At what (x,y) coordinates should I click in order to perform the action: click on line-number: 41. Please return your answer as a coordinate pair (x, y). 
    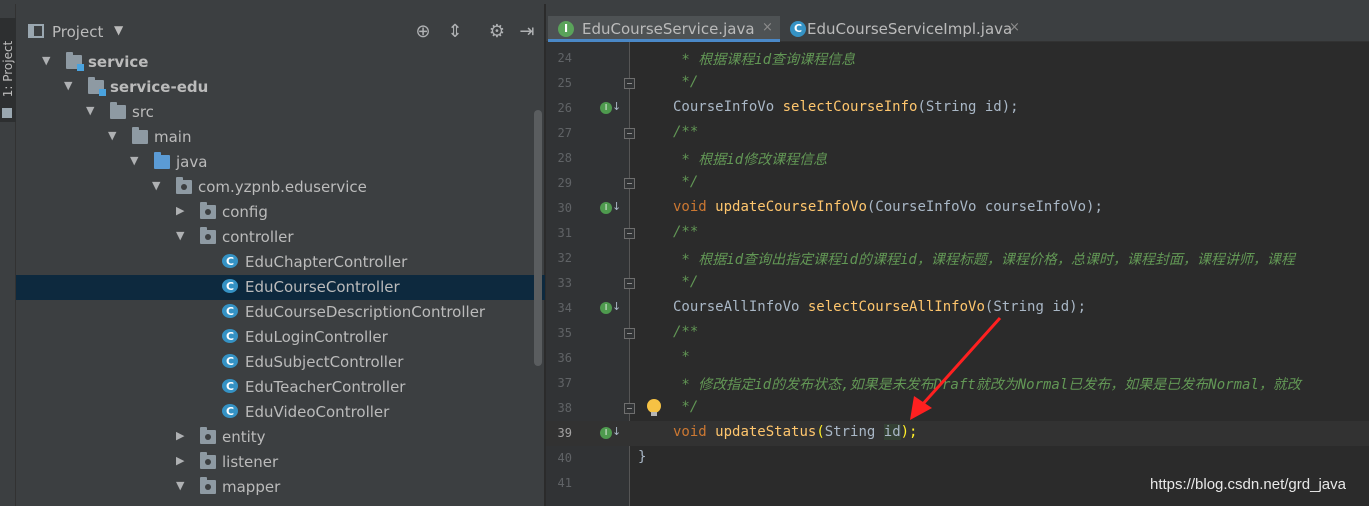
    Looking at the image, I should click on (564, 483).